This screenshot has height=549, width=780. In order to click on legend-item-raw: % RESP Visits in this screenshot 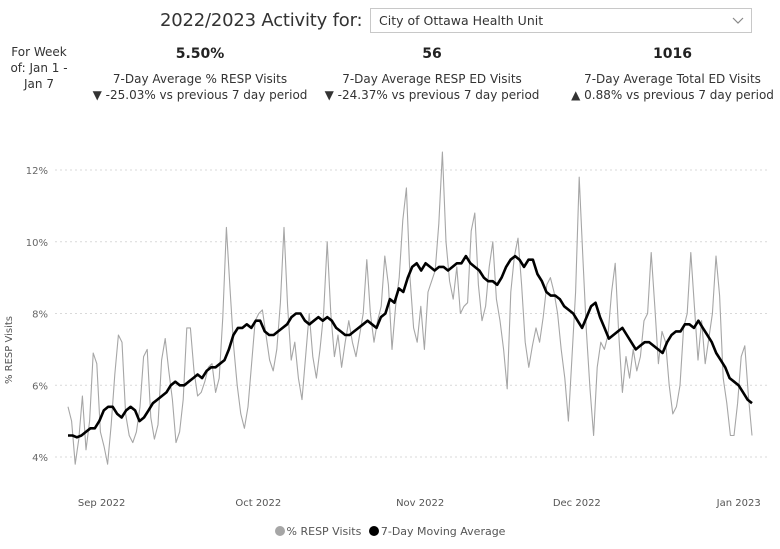, I will do `click(318, 531)`.